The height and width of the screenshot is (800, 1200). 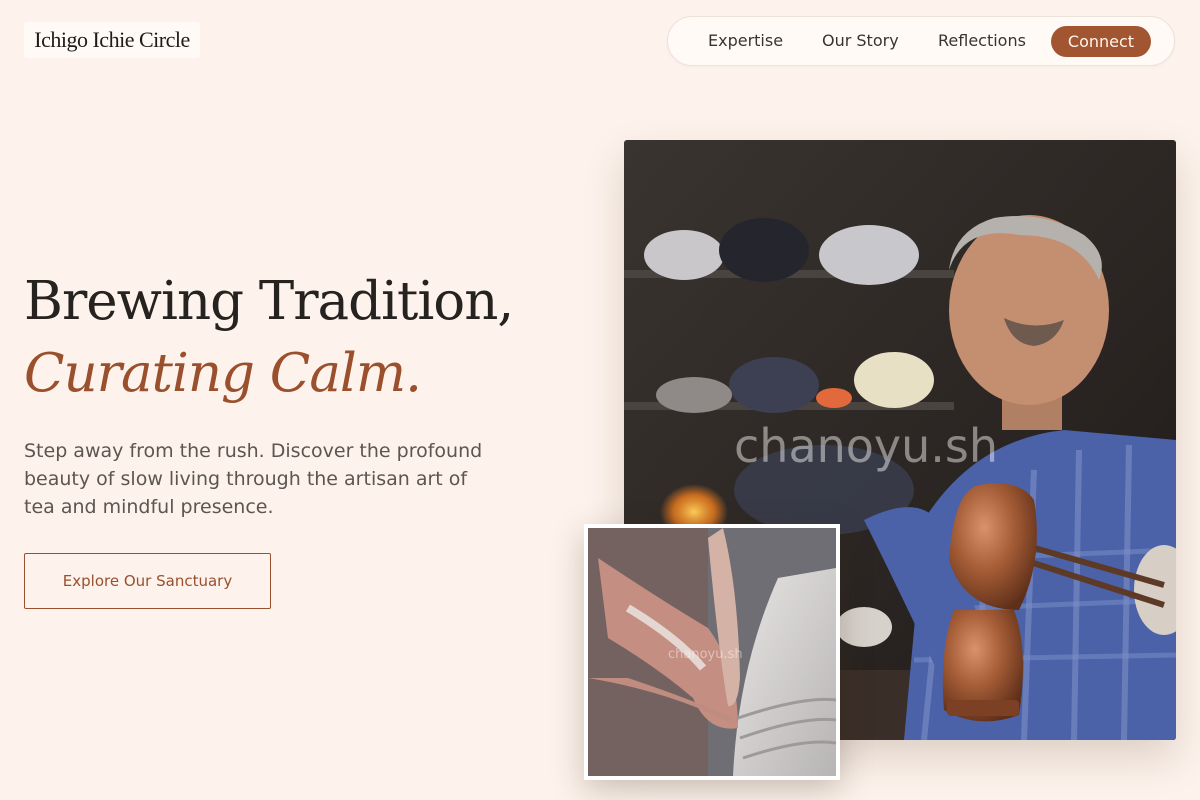 I want to click on hero-title-line2: Curating Calm., so click(x=223, y=373).